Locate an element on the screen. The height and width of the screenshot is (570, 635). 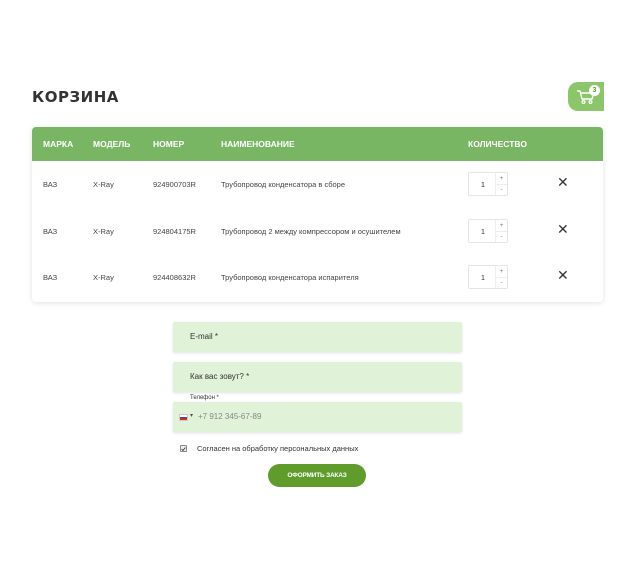
name-placeholder: Как вас зовут? * is located at coordinates (220, 376).